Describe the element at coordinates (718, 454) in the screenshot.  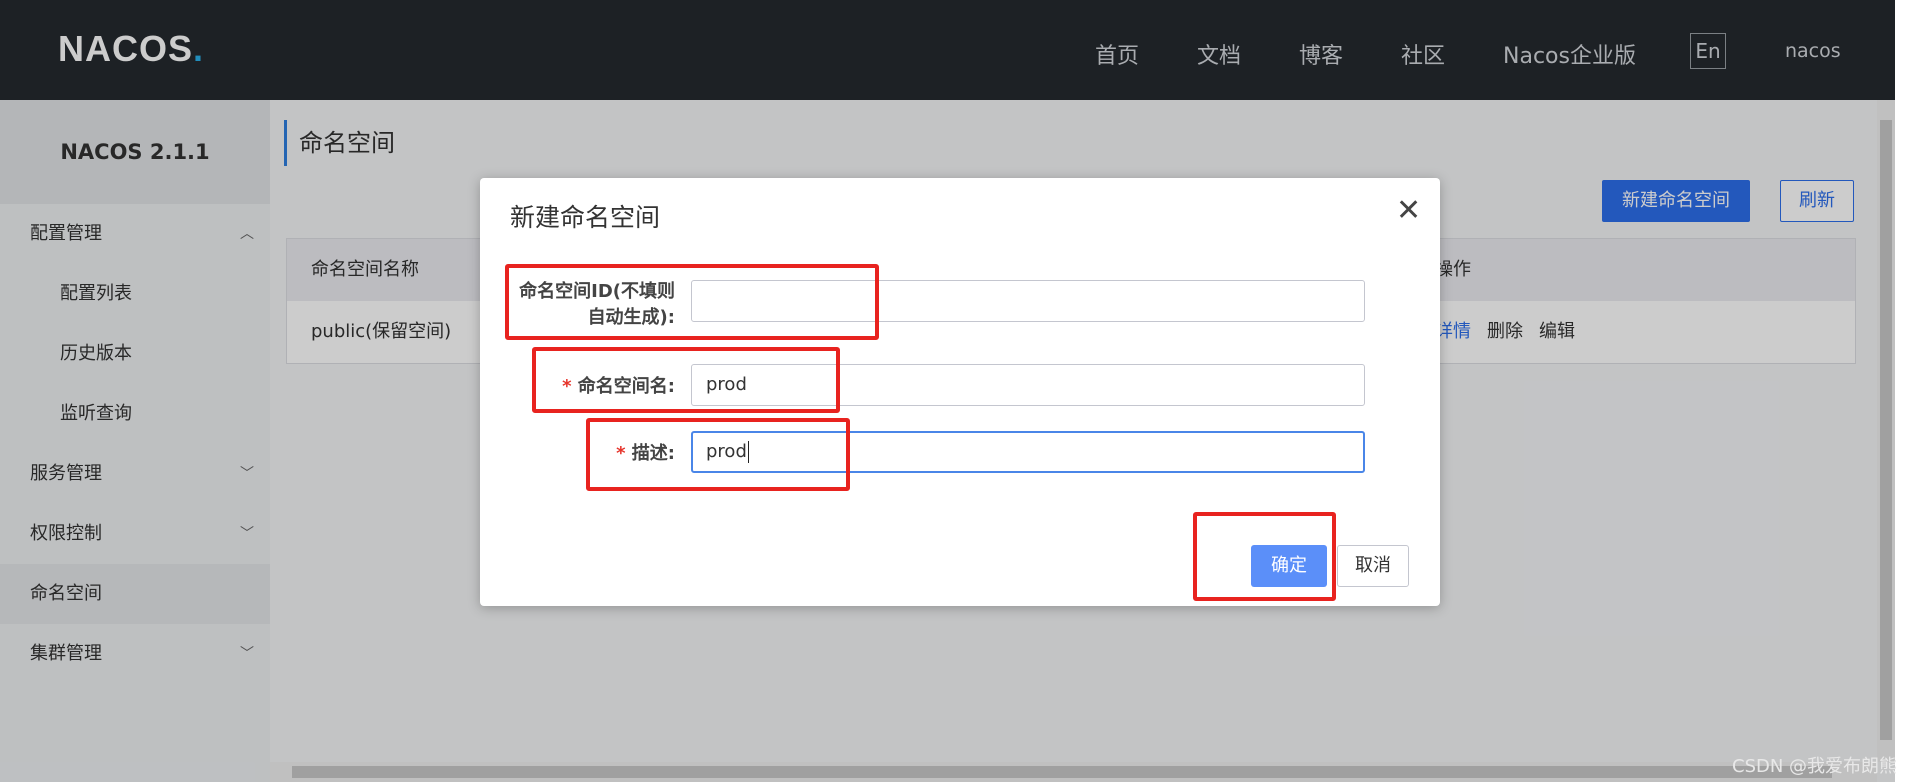
I see `annotation-highlight-desc-label` at that location.